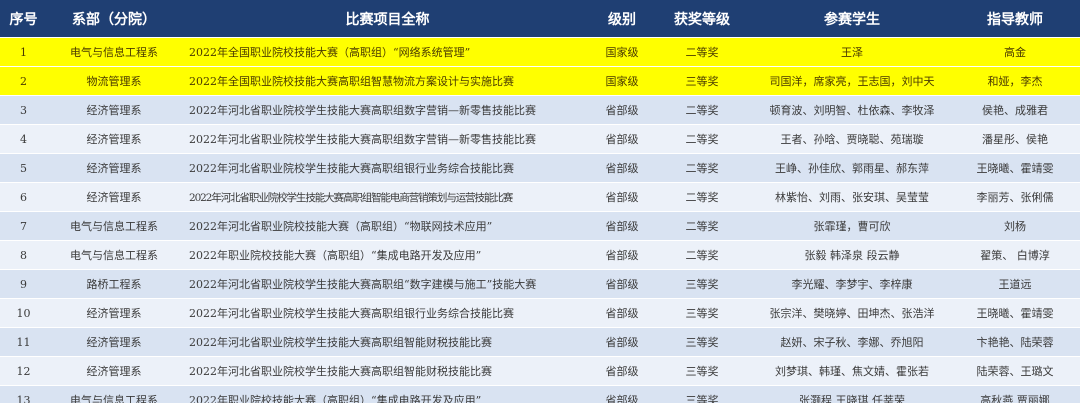 This screenshot has width=1080, height=403. What do you see at coordinates (1015, 139) in the screenshot?
I see `cell-teachers: 潘星彤、侯艳` at bounding box center [1015, 139].